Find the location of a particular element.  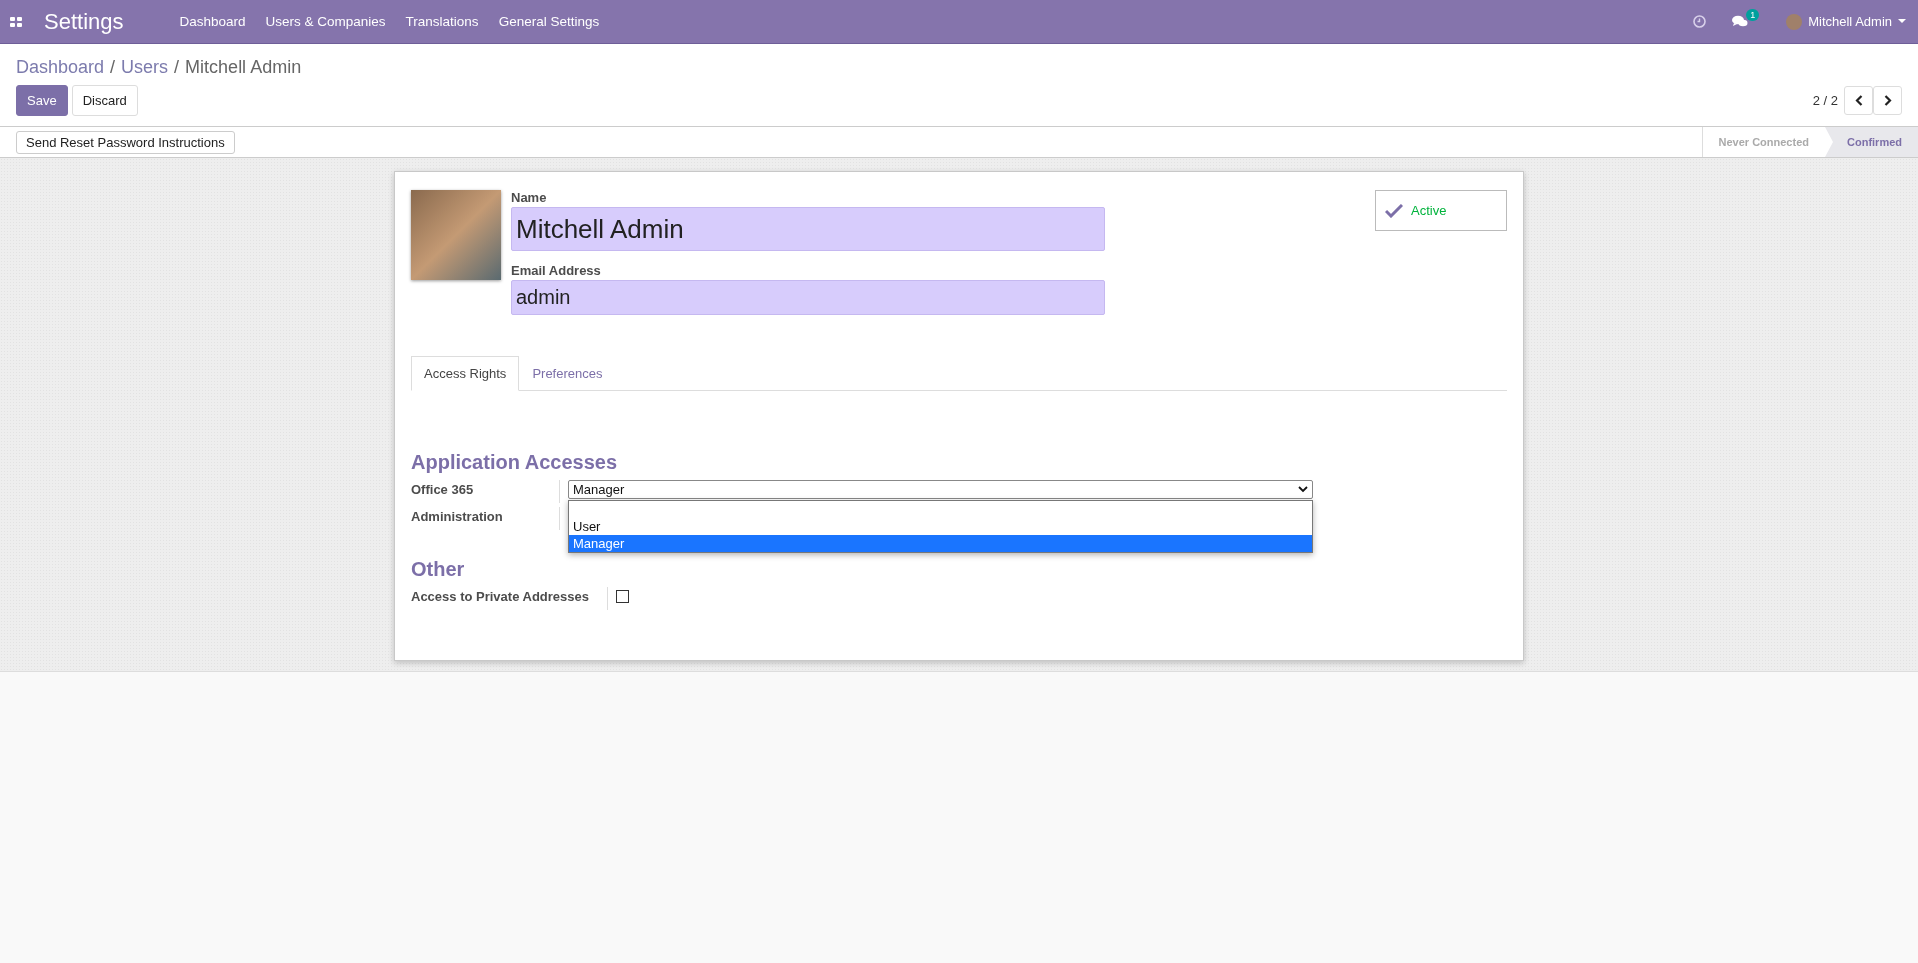

avatar-icon is located at coordinates (1794, 21).